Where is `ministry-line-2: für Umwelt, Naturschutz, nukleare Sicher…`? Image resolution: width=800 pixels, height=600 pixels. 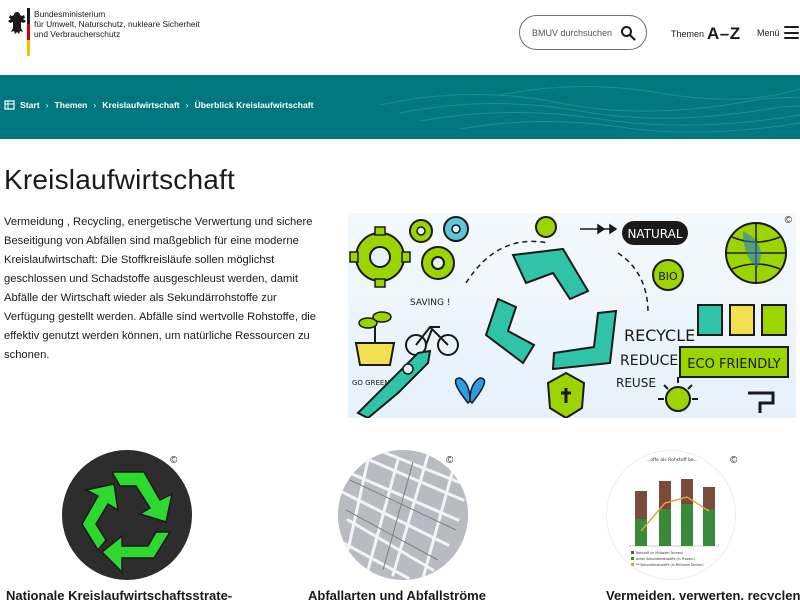 ministry-line-2: für Umwelt, Naturschutz, nukleare Sicher… is located at coordinates (117, 24).